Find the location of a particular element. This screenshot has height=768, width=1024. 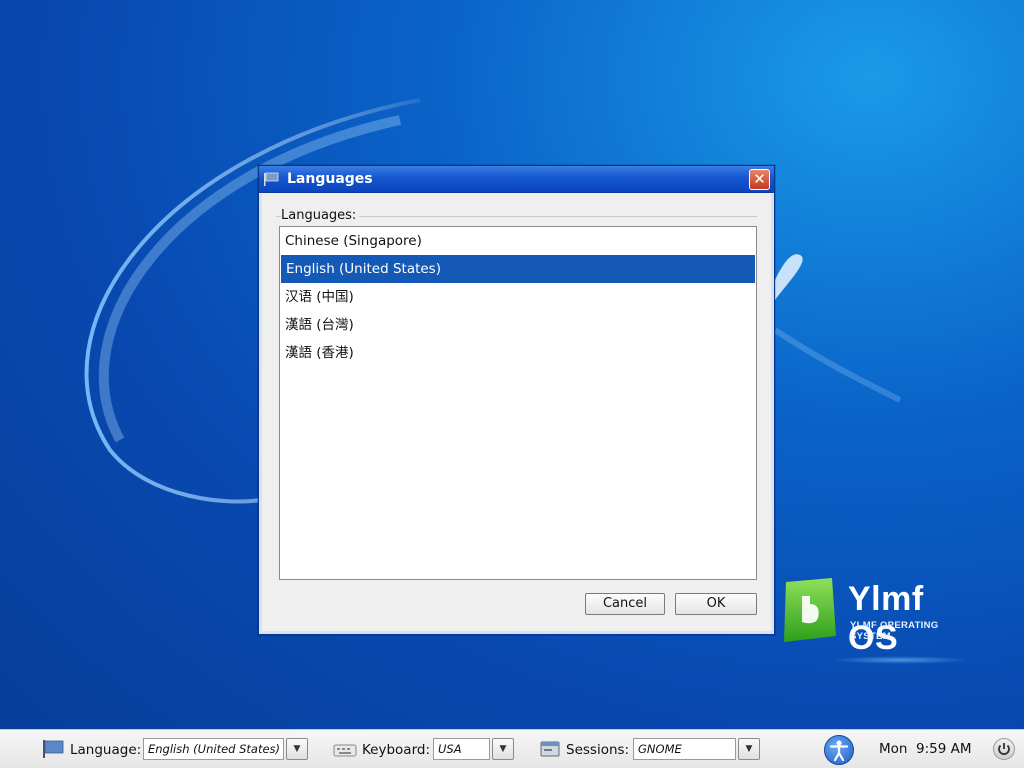

logo-glow is located at coordinates (900, 660).